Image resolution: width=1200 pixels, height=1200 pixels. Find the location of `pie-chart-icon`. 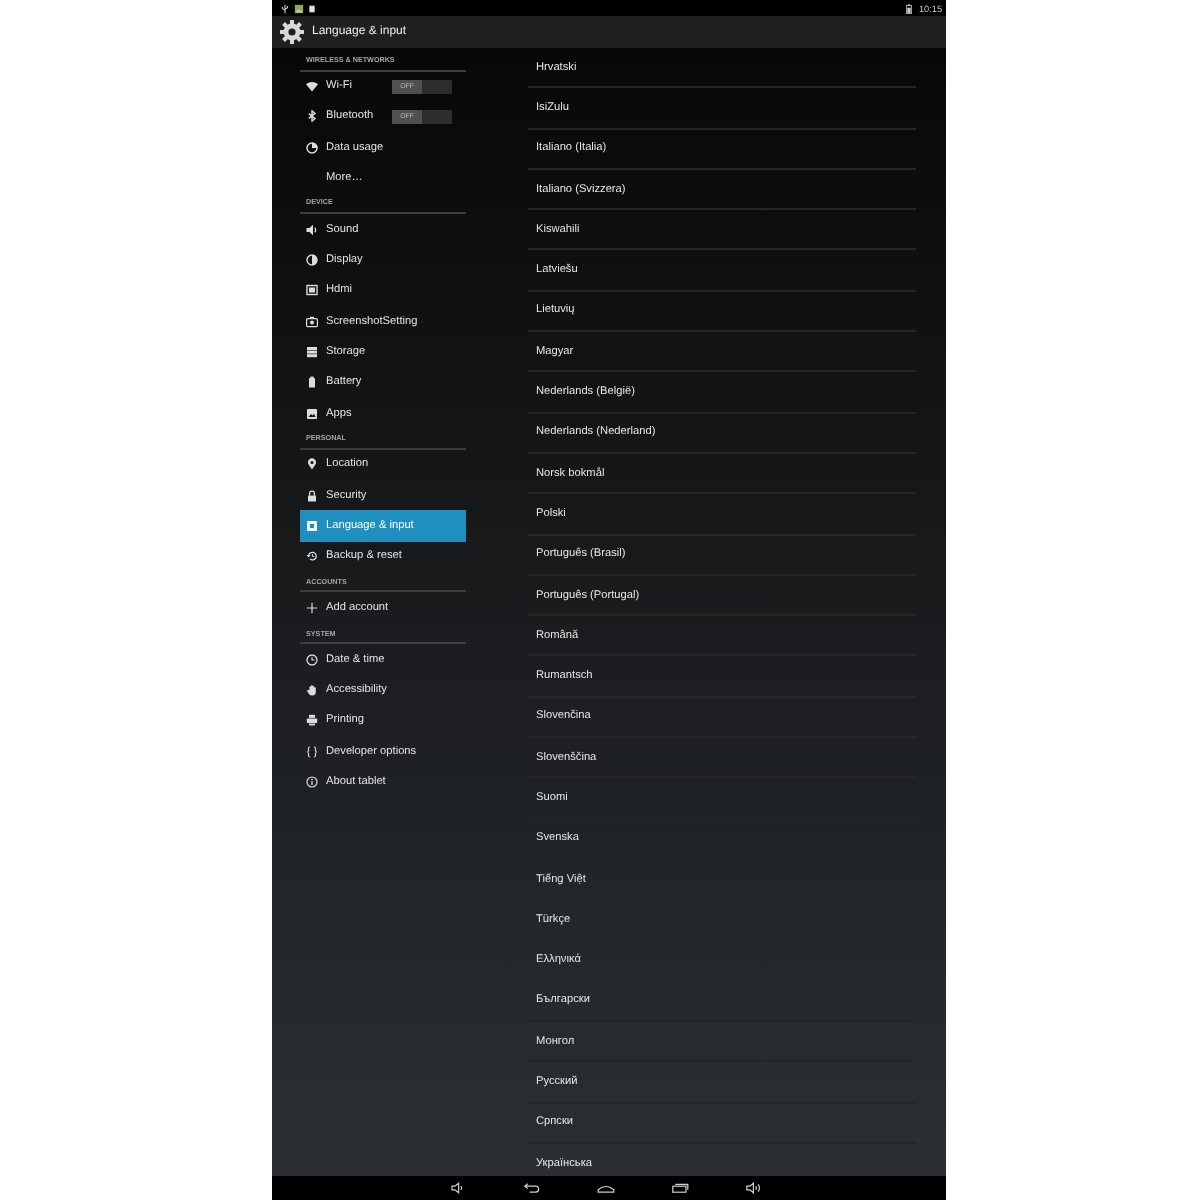

pie-chart-icon is located at coordinates (312, 147).